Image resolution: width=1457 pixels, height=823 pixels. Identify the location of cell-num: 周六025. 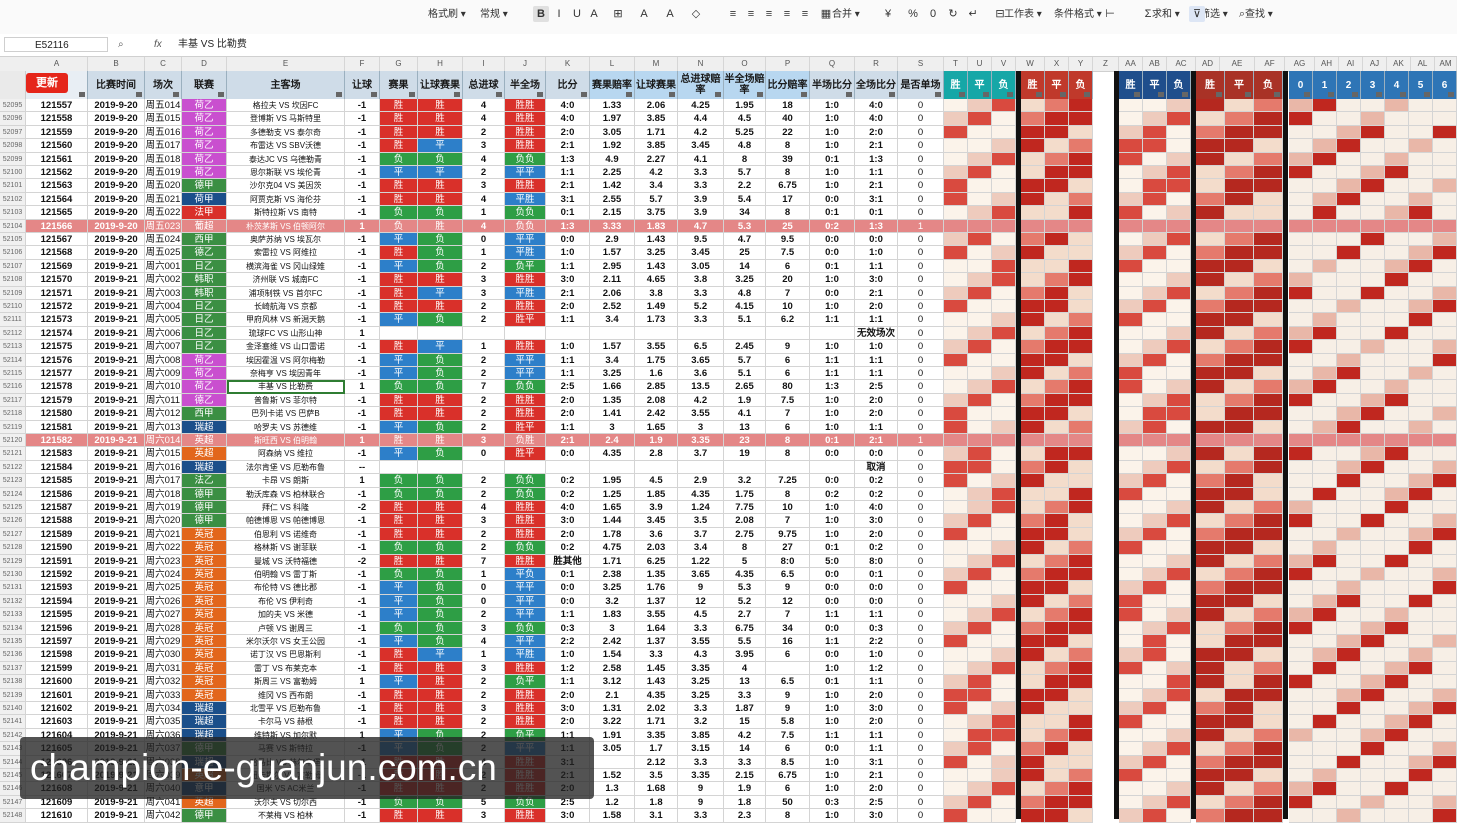
(163, 588).